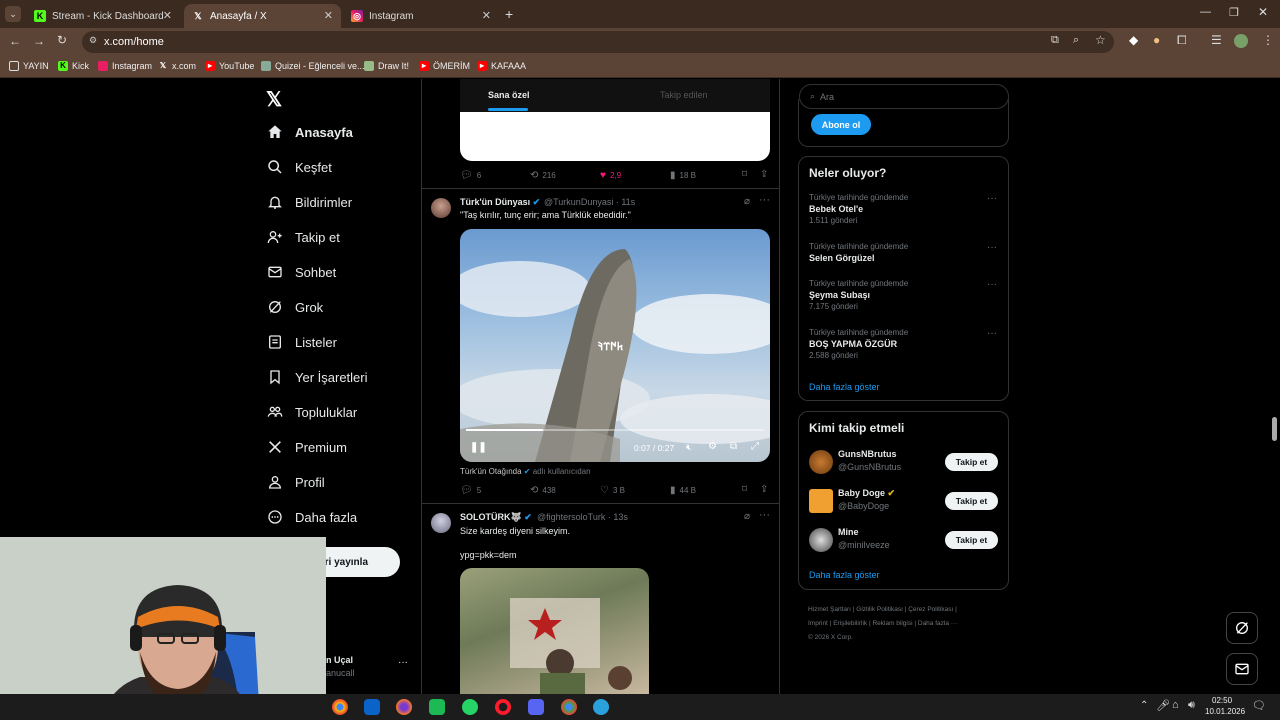 This screenshot has height=720, width=1280. Describe the element at coordinates (73, 66) in the screenshot. I see `bookmark-item: K Kick` at that location.